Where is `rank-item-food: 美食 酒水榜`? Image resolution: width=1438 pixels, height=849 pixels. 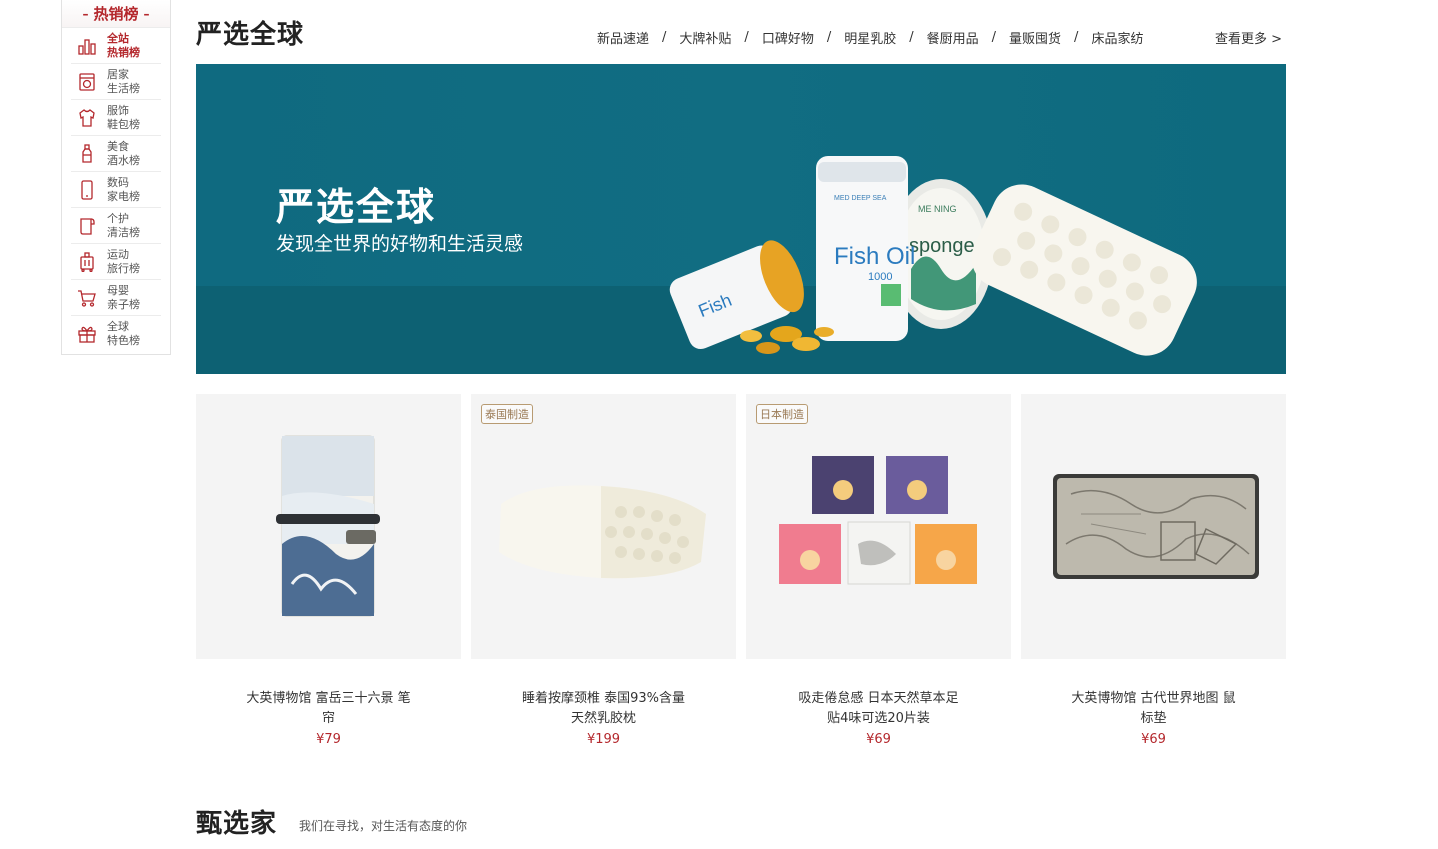
rank-item-food: 美食 酒水榜 is located at coordinates (116, 154).